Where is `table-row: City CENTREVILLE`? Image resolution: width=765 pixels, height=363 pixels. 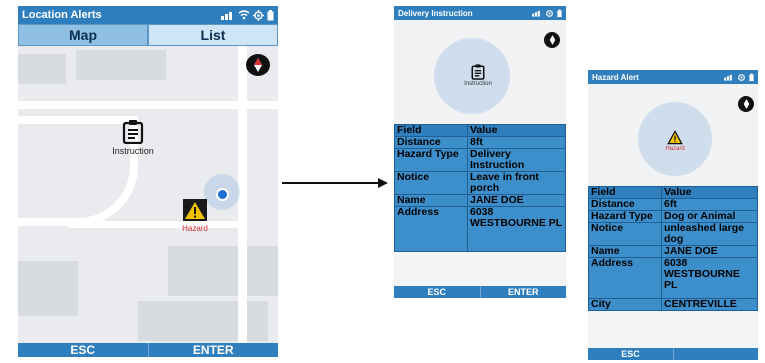
table-row: City CENTREVILLE is located at coordinates (673, 305).